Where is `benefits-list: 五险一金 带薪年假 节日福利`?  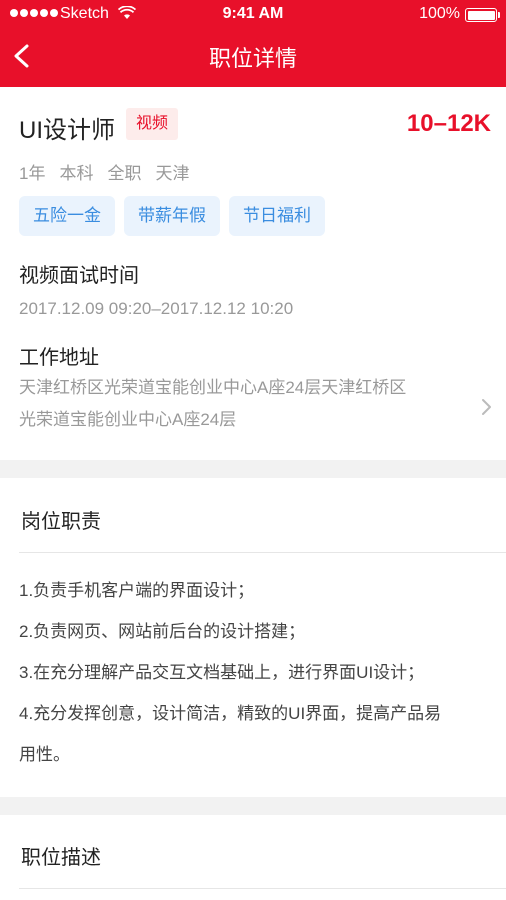
benefits-list: 五险一金 带薪年假 节日福利 is located at coordinates (172, 216).